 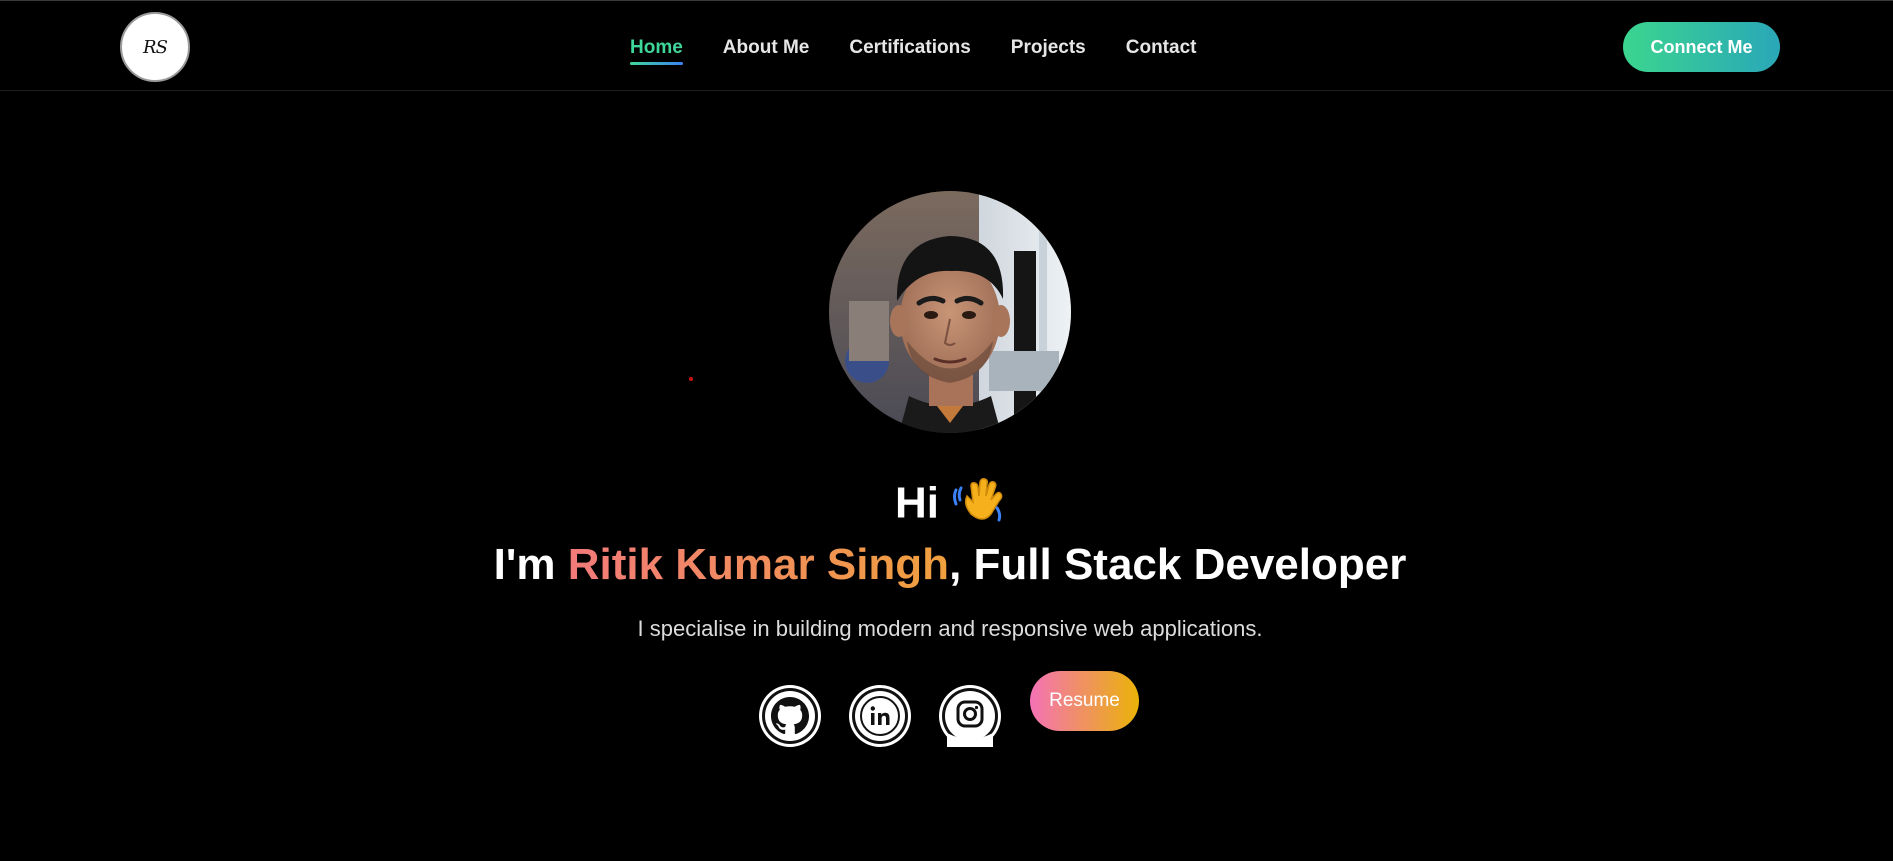 What do you see at coordinates (1161, 51) in the screenshot?
I see `nav-contact: Contact` at bounding box center [1161, 51].